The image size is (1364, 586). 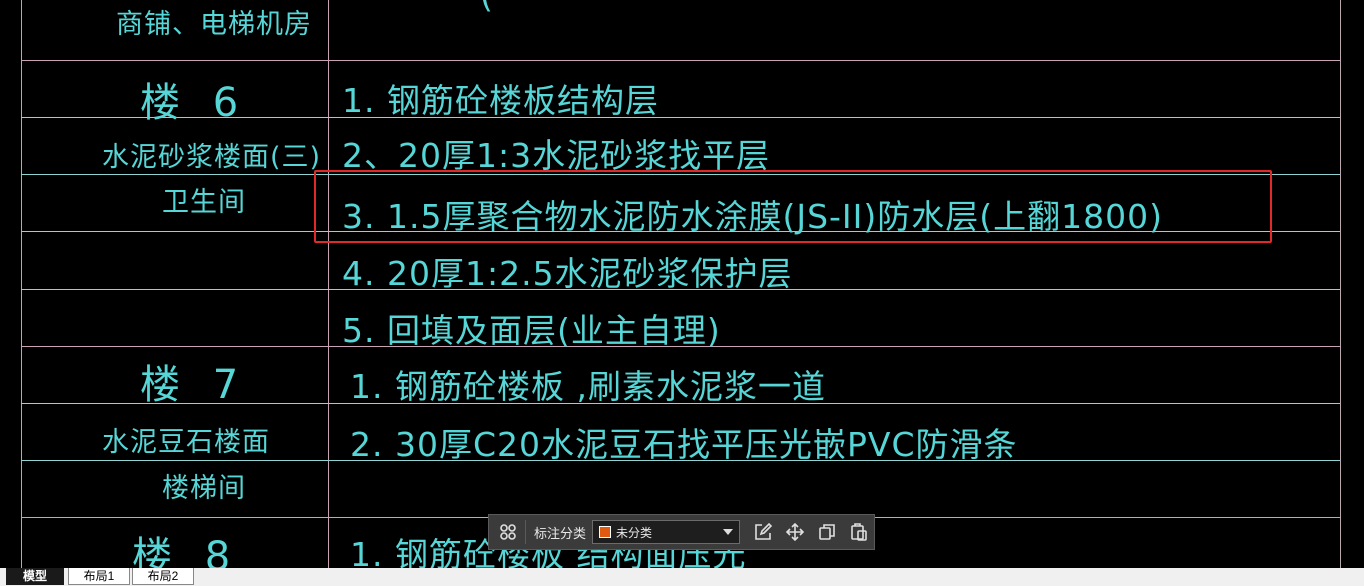 What do you see at coordinates (214, 24) in the screenshot?
I see `top-row-left-label: 商铺、电梯机房` at bounding box center [214, 24].